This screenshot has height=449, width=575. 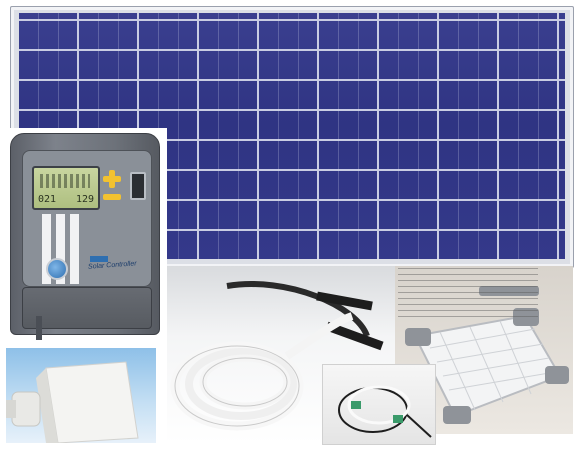 I want to click on lcd-right-readout: 129, so click(x=84, y=199).